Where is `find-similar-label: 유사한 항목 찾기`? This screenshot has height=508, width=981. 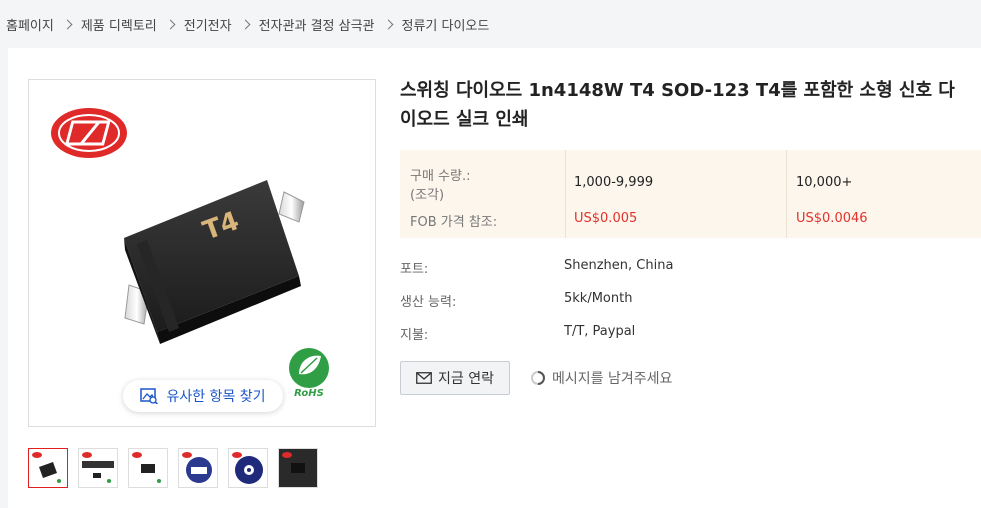
find-similar-label: 유사한 항목 찾기 is located at coordinates (216, 397).